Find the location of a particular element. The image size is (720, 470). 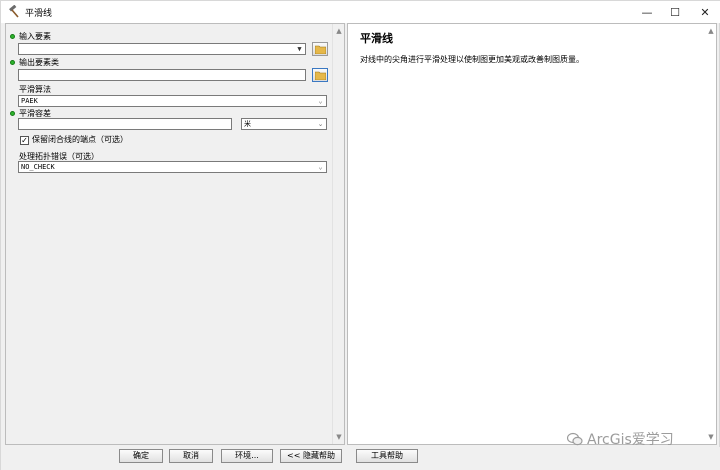

tolerance-unit-value: 米 is located at coordinates (247, 124).